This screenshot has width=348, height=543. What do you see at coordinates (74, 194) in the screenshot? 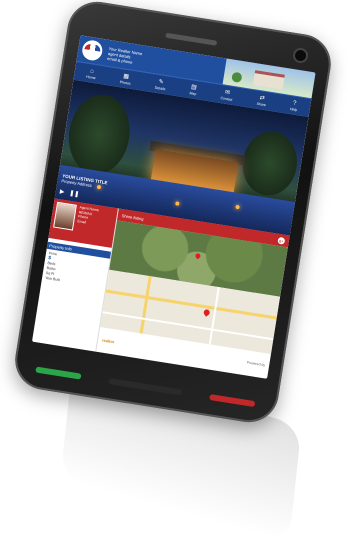
I see `pause-icon: ❚❚` at bounding box center [74, 194].